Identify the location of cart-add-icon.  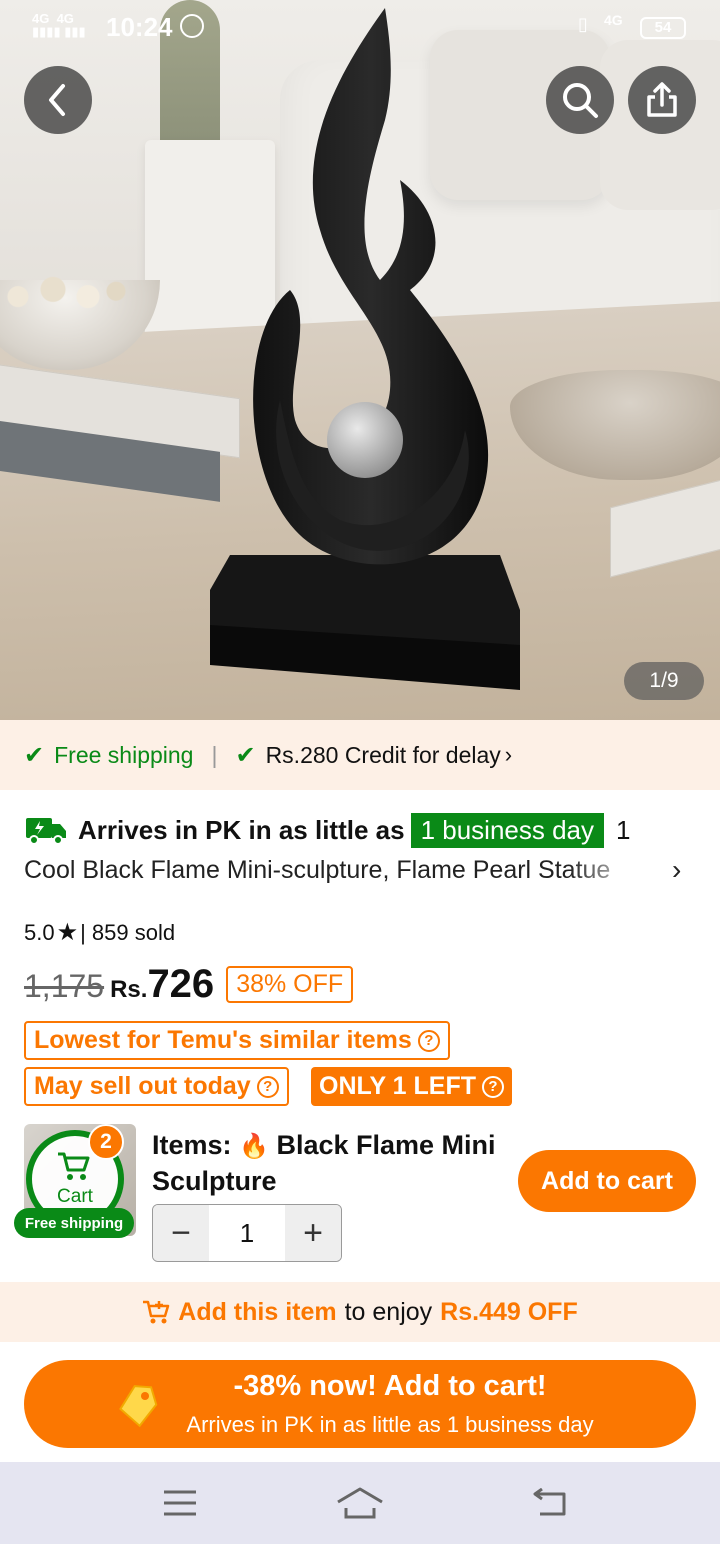
(156, 1312).